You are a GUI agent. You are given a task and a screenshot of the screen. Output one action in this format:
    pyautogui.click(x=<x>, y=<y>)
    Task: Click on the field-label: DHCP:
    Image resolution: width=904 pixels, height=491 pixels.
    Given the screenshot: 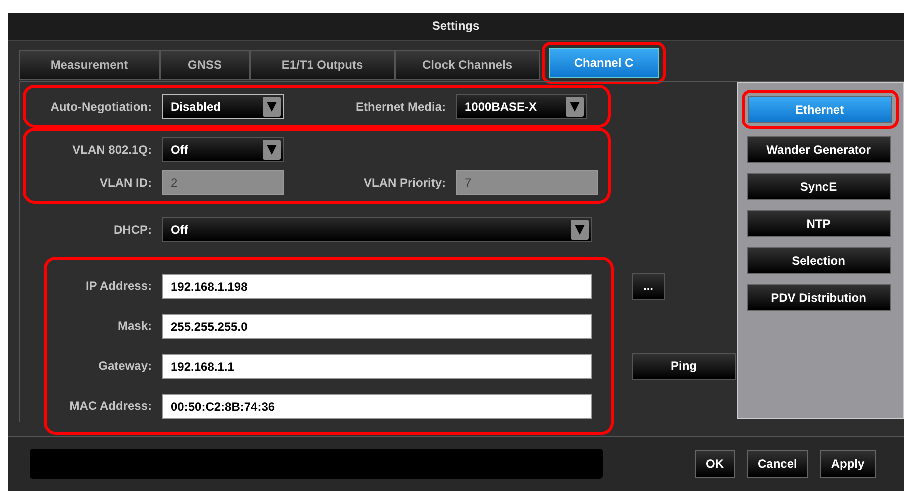 What is the action you would take?
    pyautogui.click(x=133, y=229)
    